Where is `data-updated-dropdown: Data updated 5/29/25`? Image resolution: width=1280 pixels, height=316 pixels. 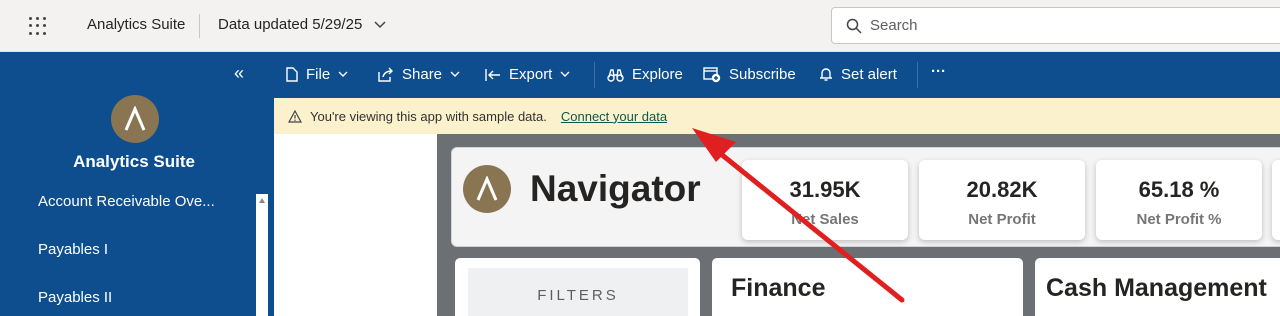 data-updated-dropdown: Data updated 5/29/25 is located at coordinates (302, 24).